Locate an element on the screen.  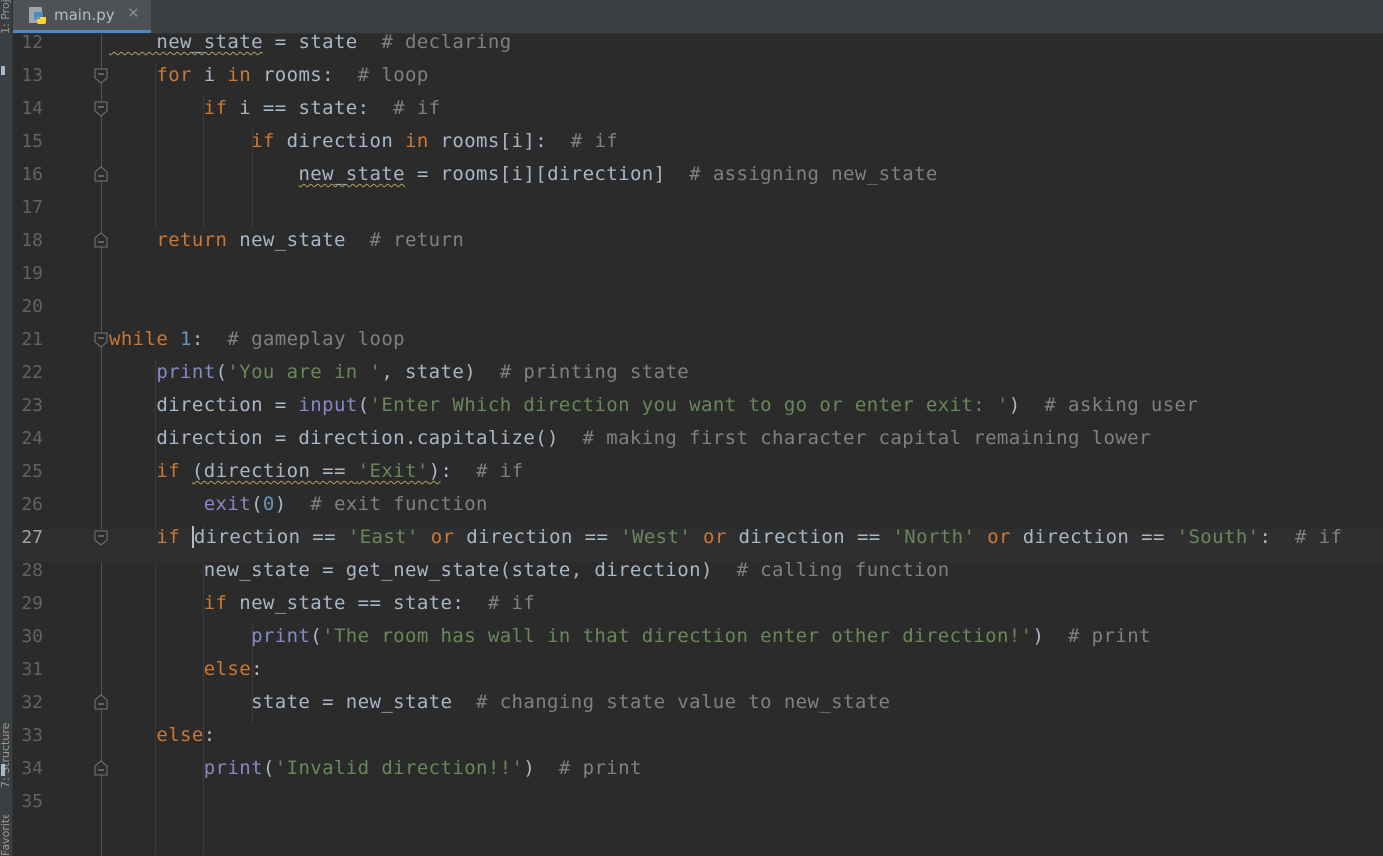
code-token: : is located at coordinates (1277, 537).